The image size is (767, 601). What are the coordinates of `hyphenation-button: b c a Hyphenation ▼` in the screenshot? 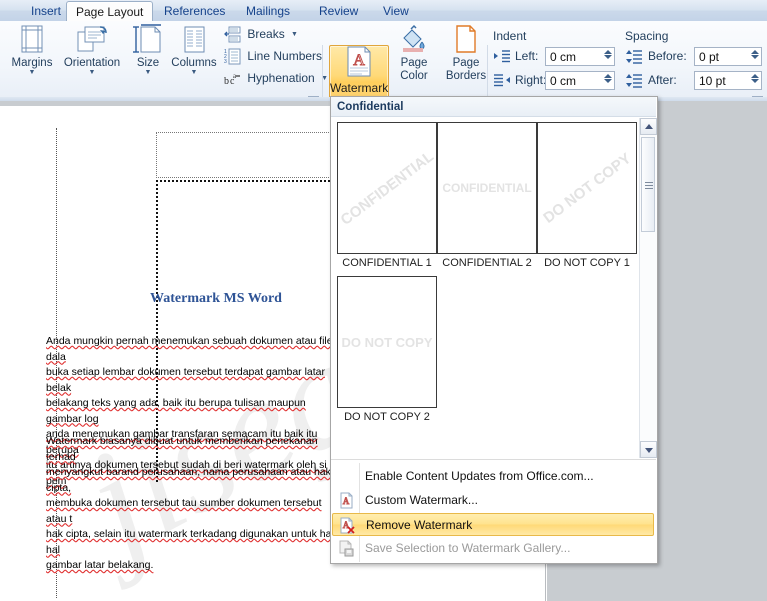 It's located at (276, 78).